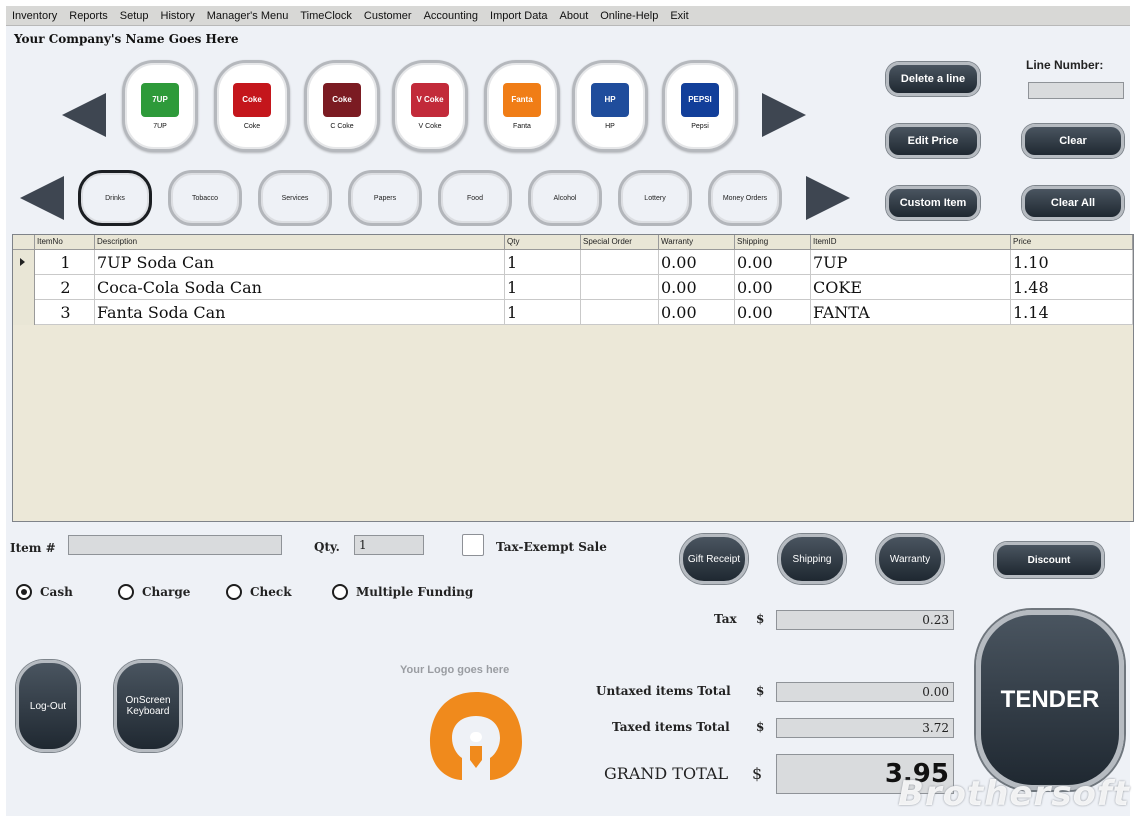 The width and height of the screenshot is (1136, 822). I want to click on product-logo-icon: Fanta, so click(522, 99).